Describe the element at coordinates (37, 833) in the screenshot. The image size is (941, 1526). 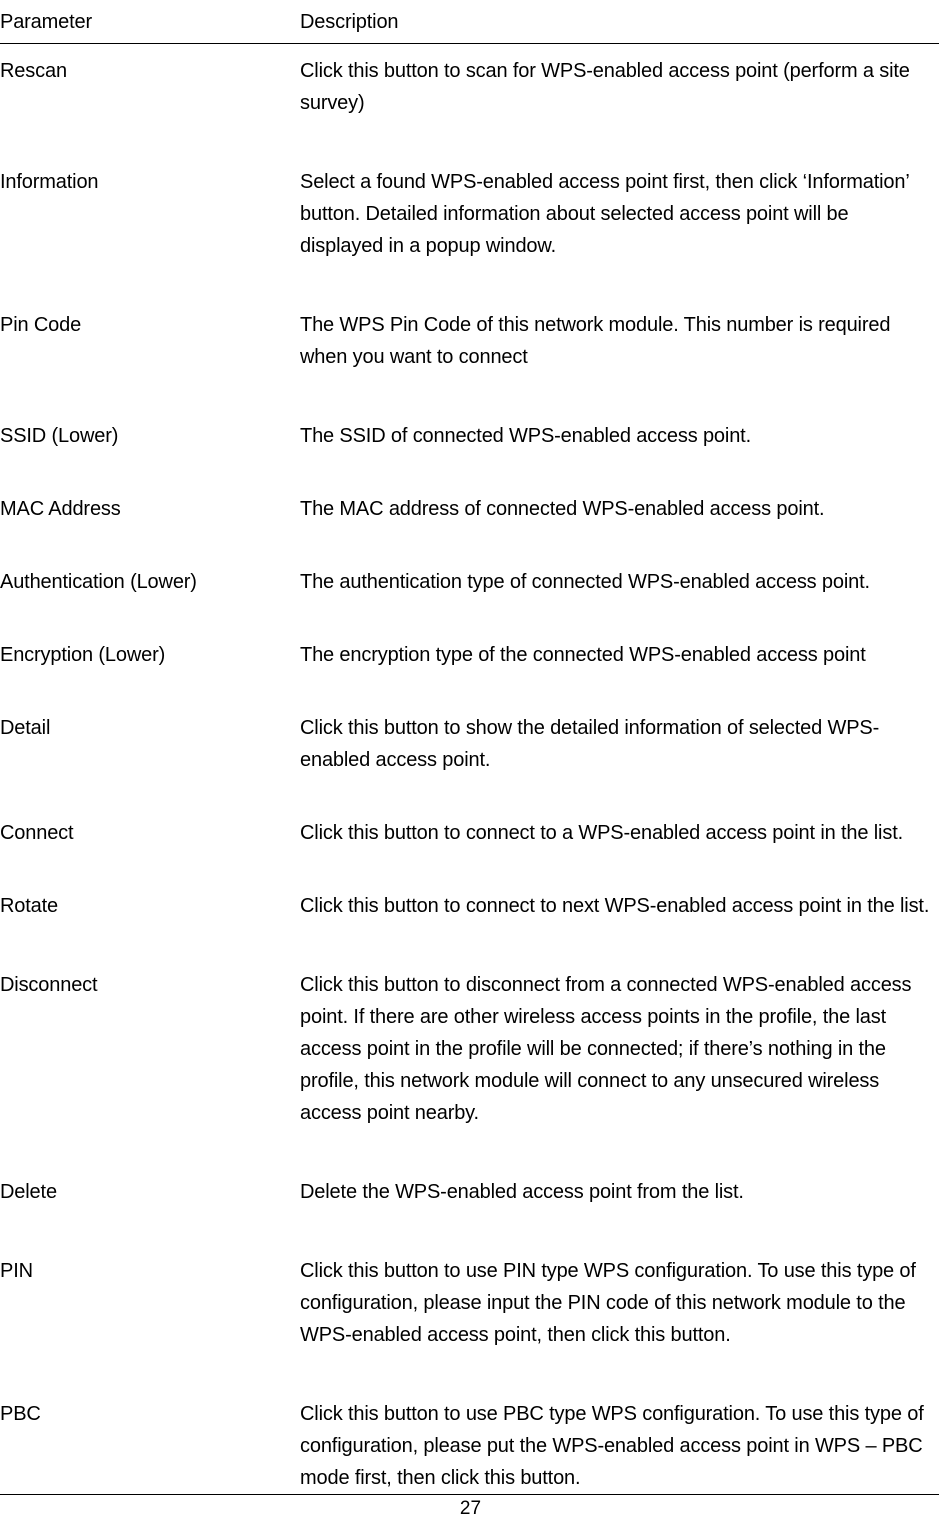
I see `row-parameter-connect: Connect` at that location.